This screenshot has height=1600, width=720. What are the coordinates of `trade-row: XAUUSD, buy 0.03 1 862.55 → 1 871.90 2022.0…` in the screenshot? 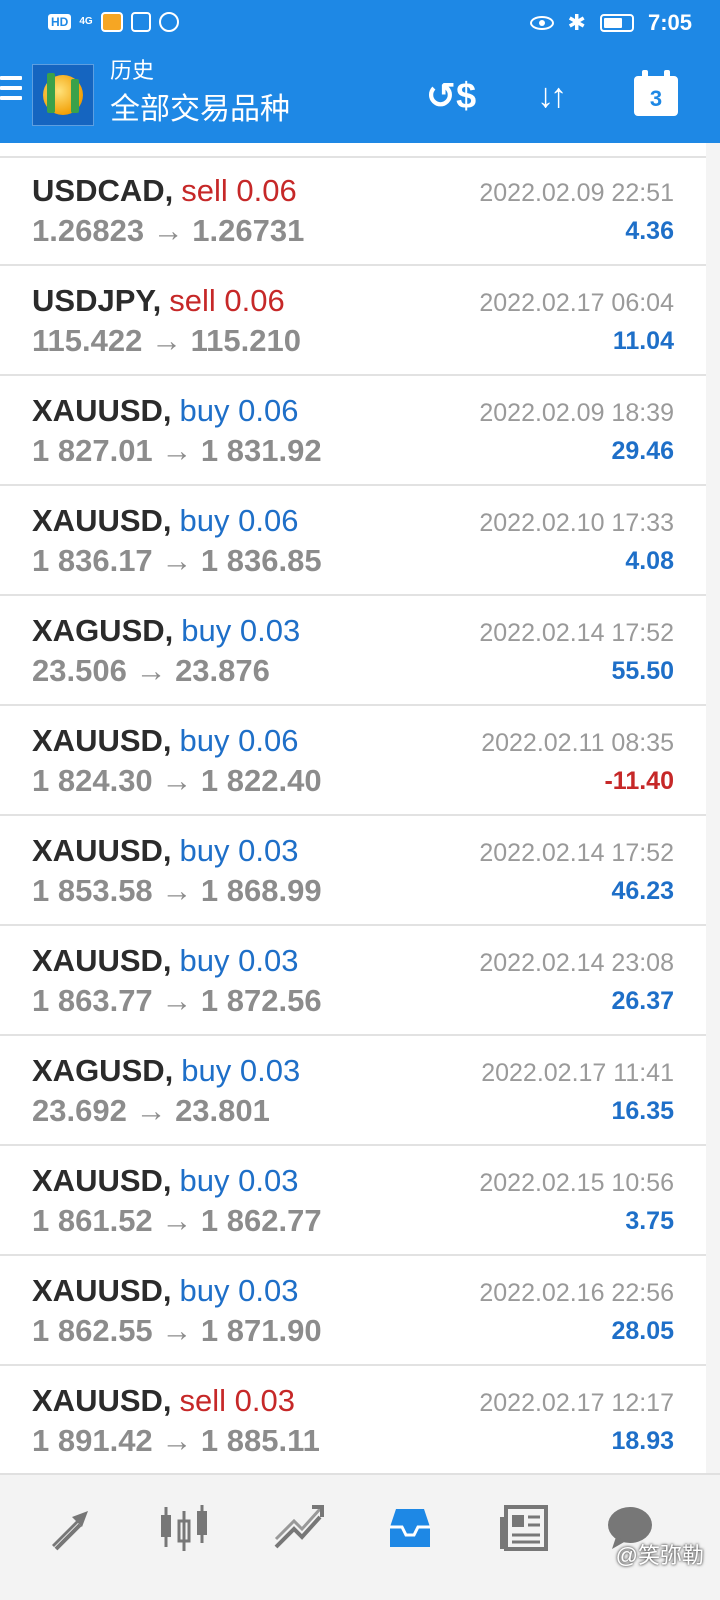 It's located at (353, 1311).